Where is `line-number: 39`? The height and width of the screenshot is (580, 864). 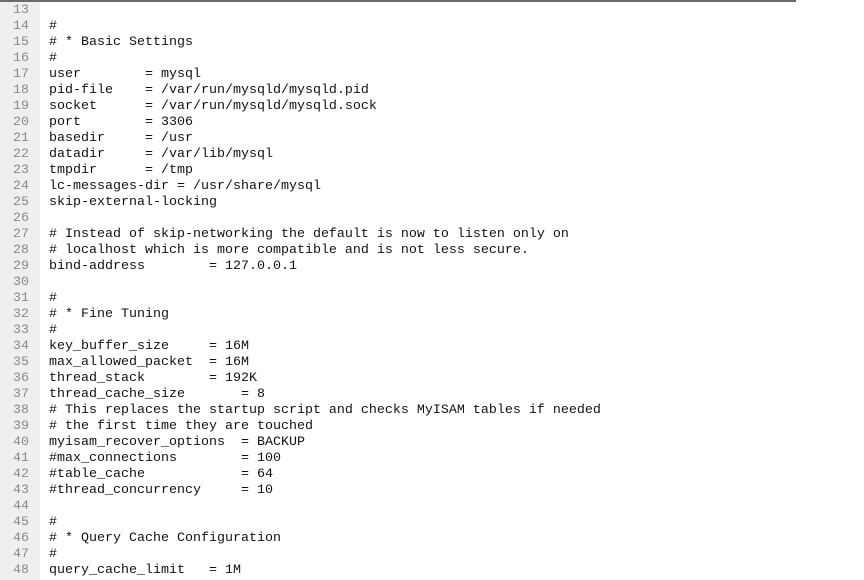
line-number: 39 is located at coordinates (21, 426).